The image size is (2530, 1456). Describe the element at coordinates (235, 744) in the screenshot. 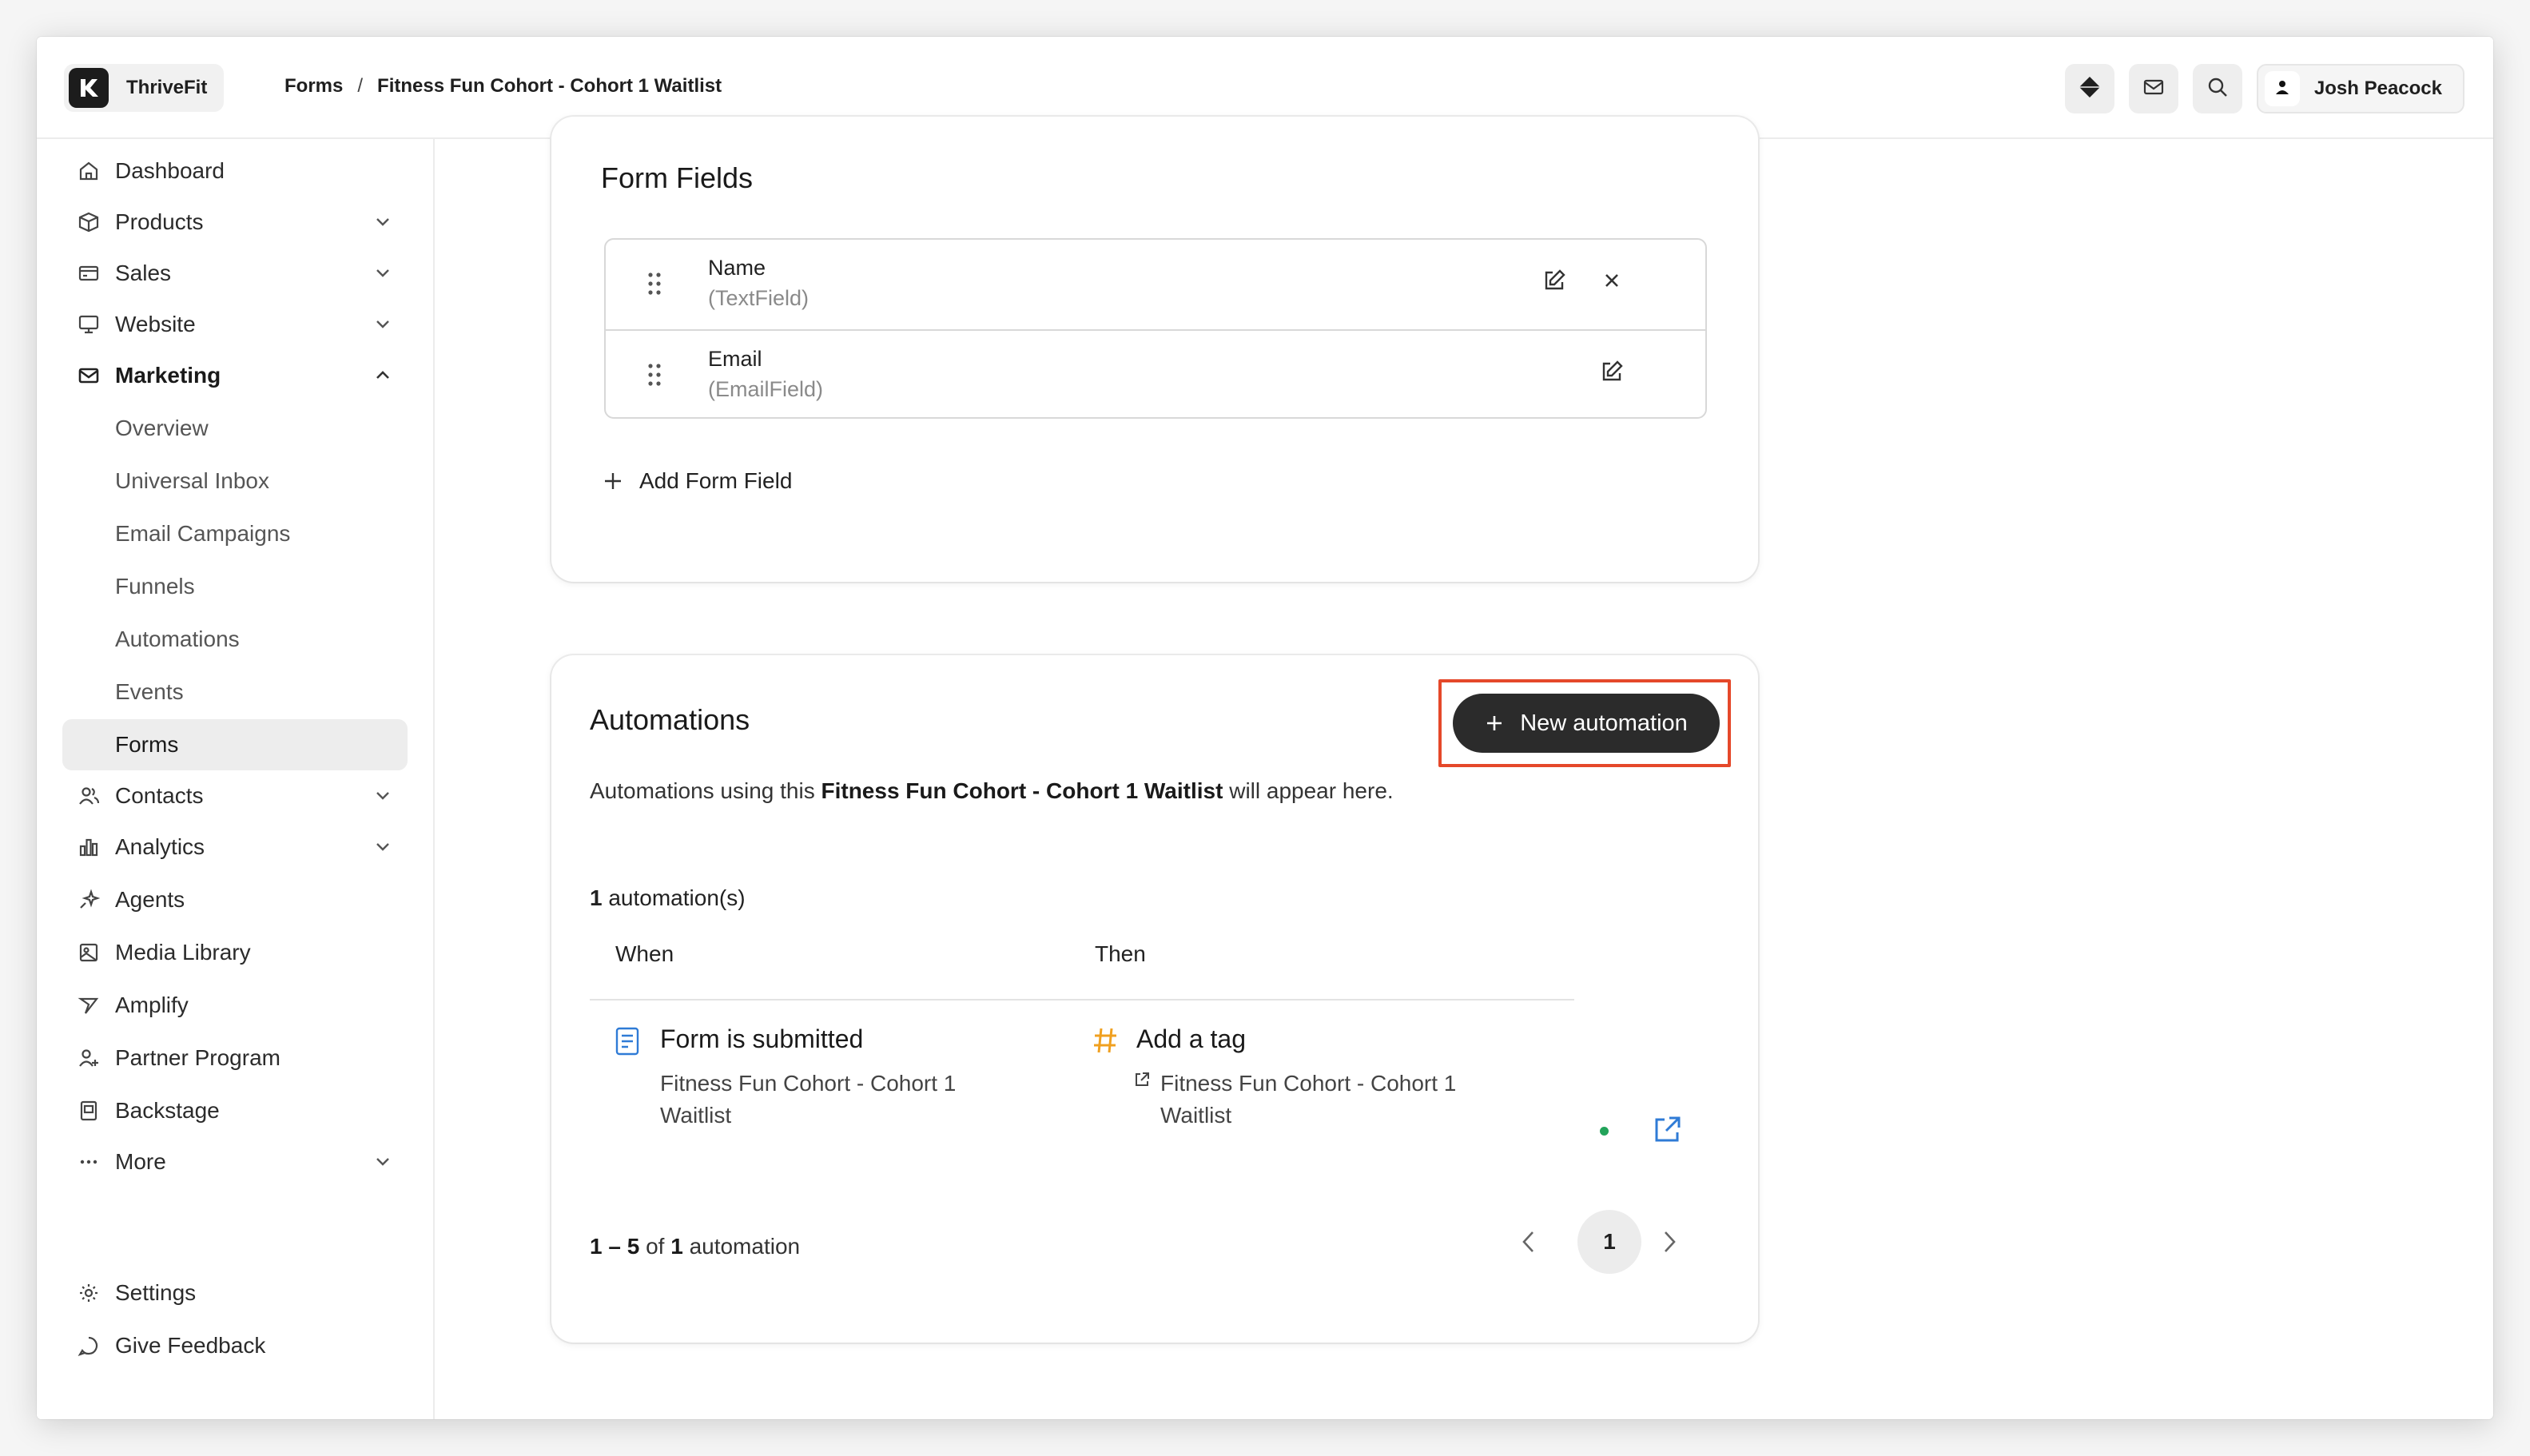

I see `sidebar-subitem-forms: Forms` at that location.